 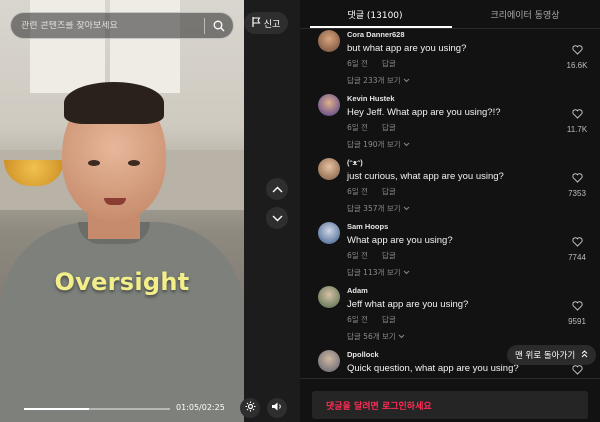 What do you see at coordinates (467, 208) in the screenshot?
I see `view-replies-button: 답글 357개 보기` at bounding box center [467, 208].